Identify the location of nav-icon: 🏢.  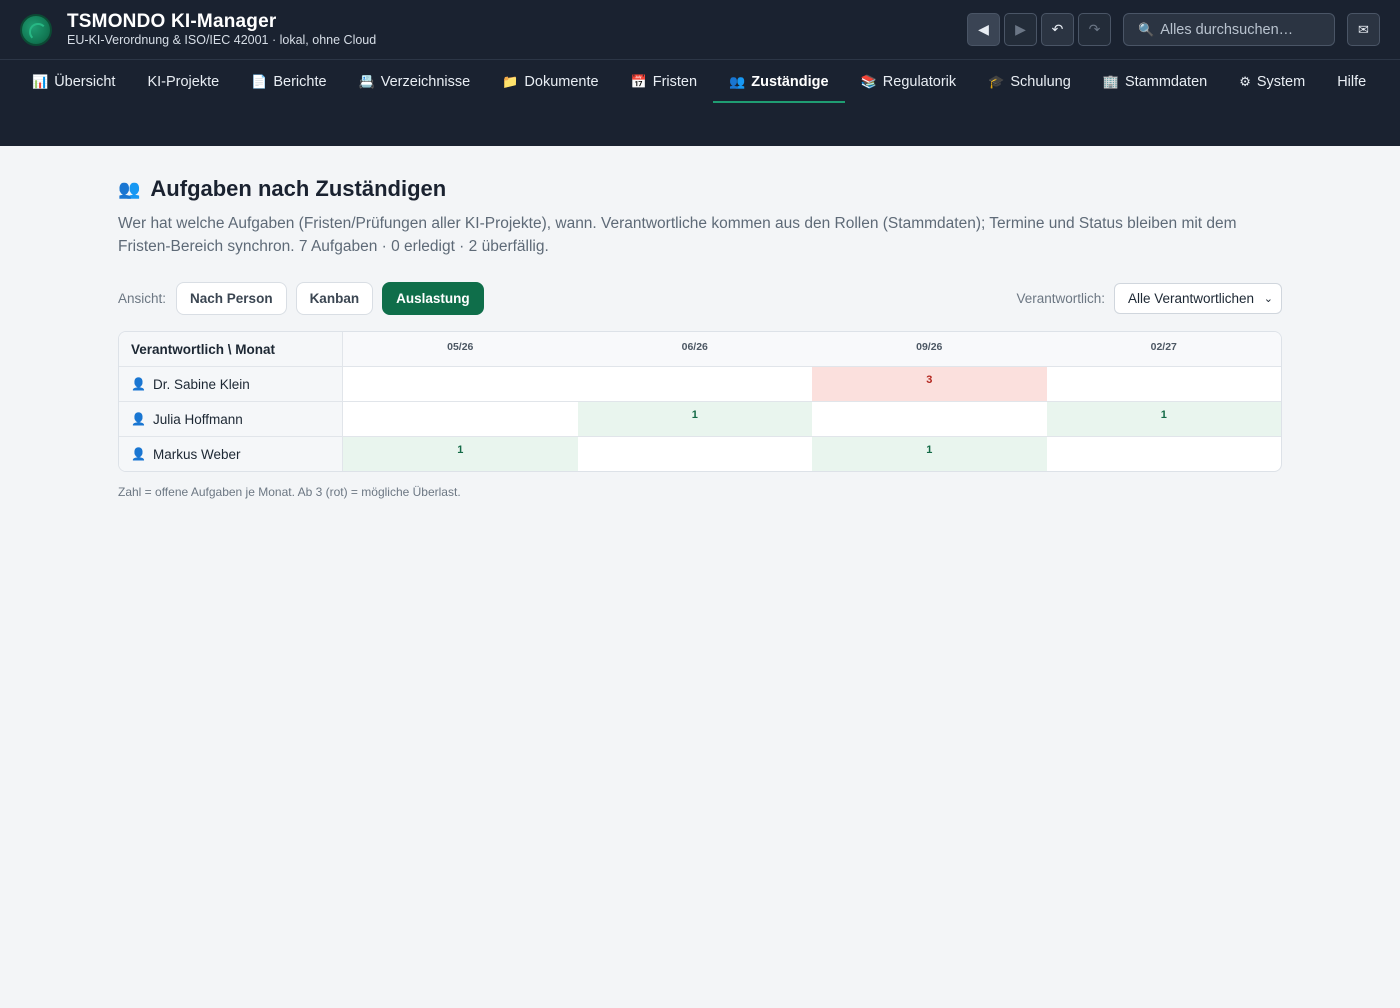
(1110, 81).